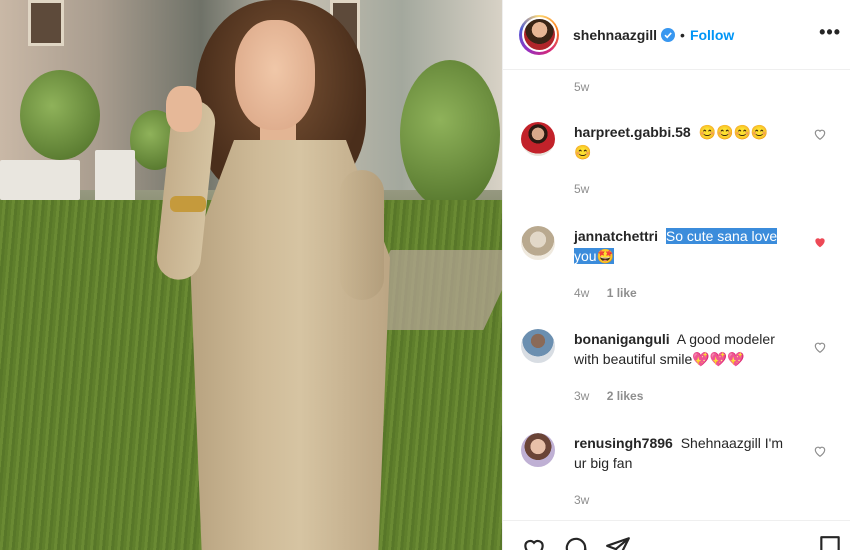  Describe the element at coordinates (60, 115) in the screenshot. I see `photo-shrub` at that location.